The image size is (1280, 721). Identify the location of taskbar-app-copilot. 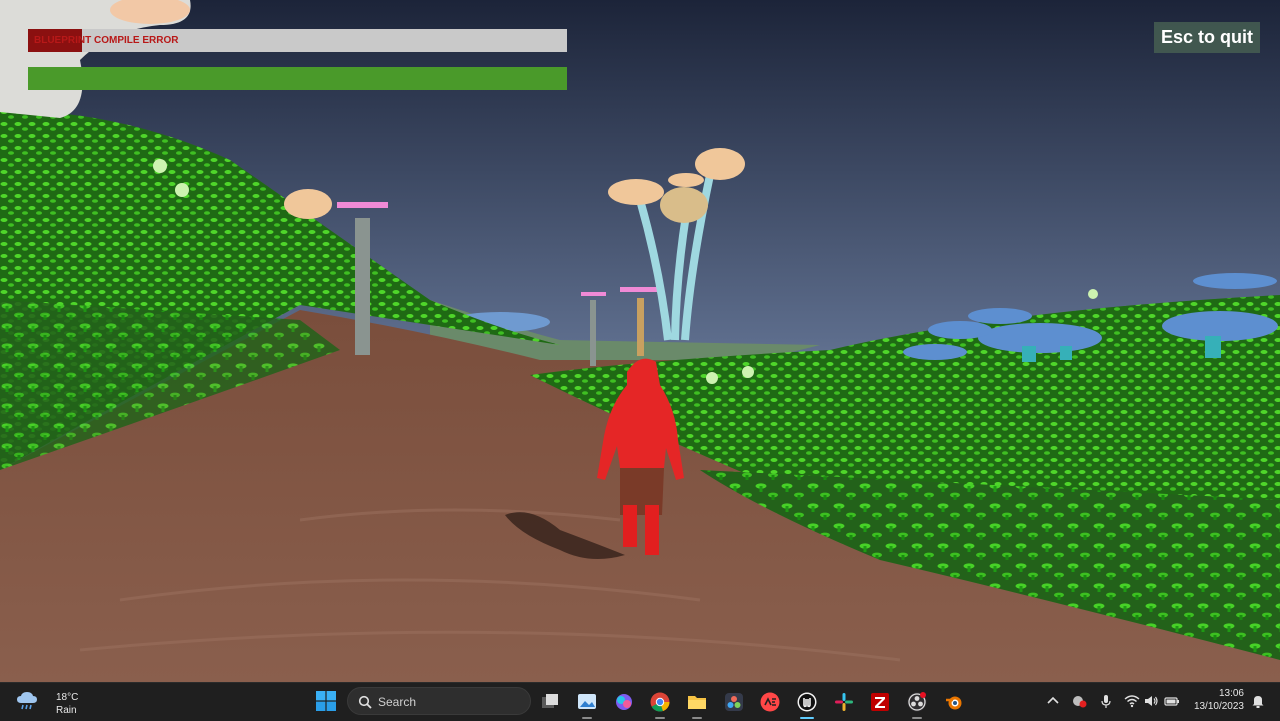
(624, 702).